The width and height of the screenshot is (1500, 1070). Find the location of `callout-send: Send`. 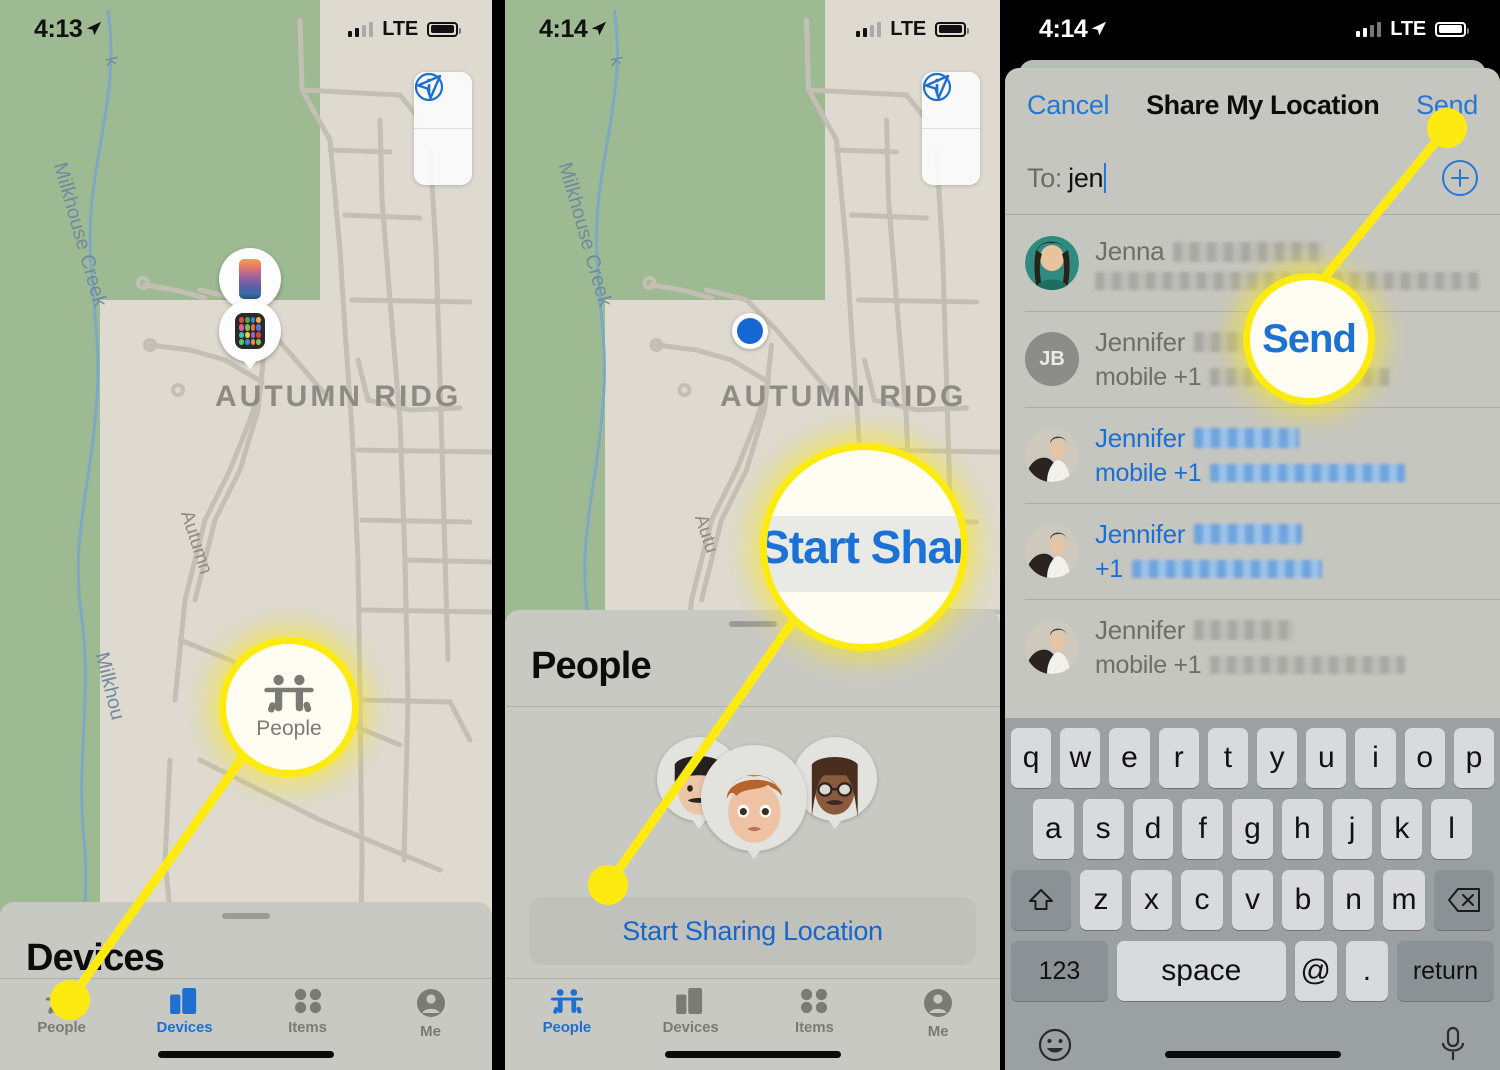

callout-send: Send is located at coordinates (1309, 339).